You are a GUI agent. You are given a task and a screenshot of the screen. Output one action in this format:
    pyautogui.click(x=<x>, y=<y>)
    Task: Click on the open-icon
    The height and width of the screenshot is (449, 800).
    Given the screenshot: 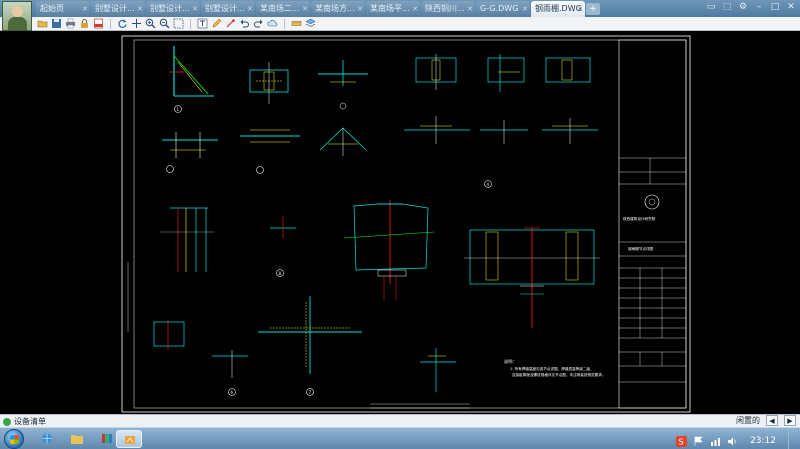 What is the action you would take?
    pyautogui.click(x=42, y=23)
    